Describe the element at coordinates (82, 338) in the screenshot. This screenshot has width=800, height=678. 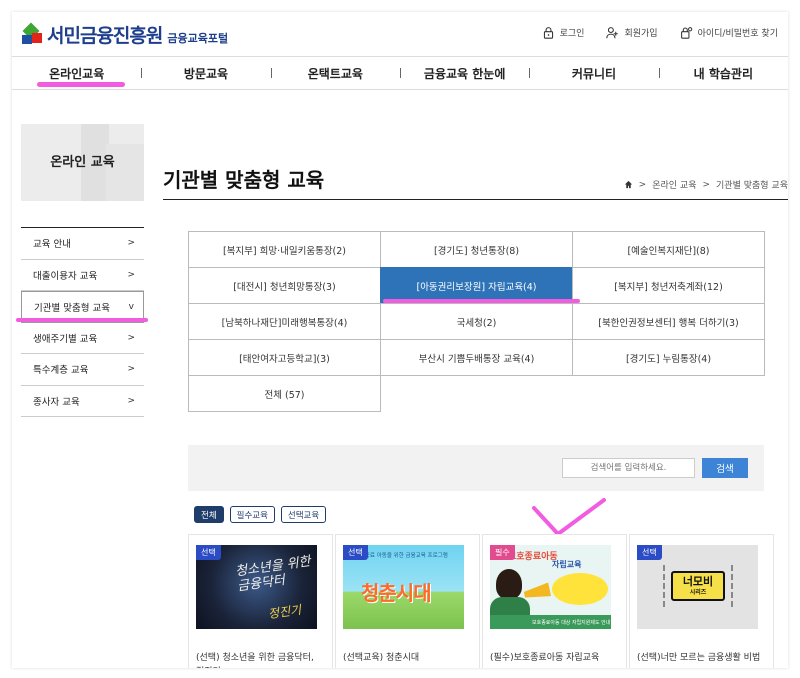
I see `sidebar-item-life-cycle: 생애주기별 교육 >` at that location.